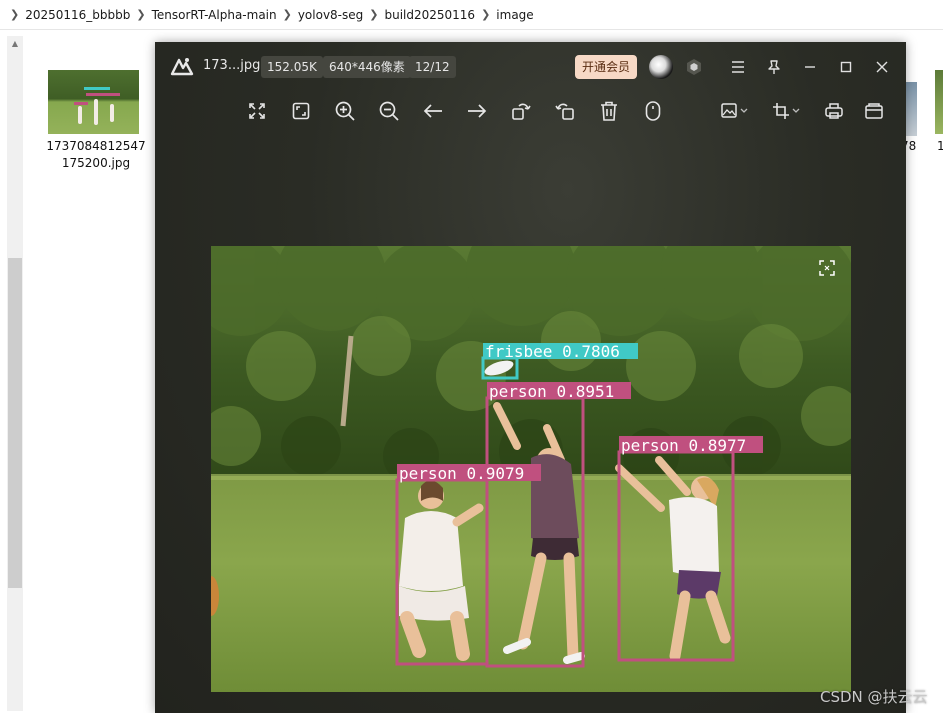 This screenshot has height=713, width=943. I want to click on print-button, so click(834, 111).